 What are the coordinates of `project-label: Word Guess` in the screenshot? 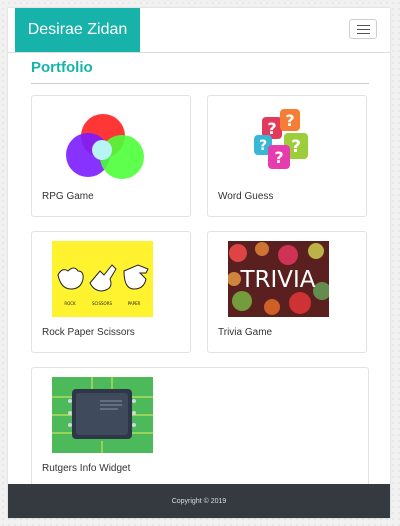 It's located at (245, 196).